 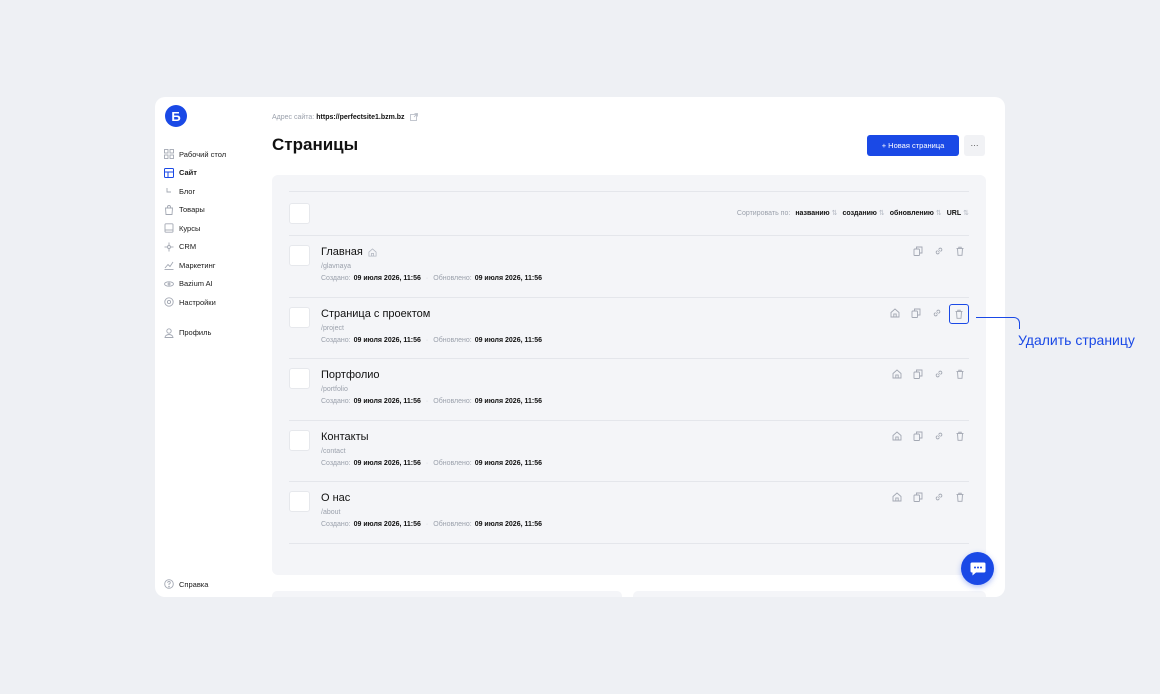 I want to click on external-link-icon, so click(x=413, y=117).